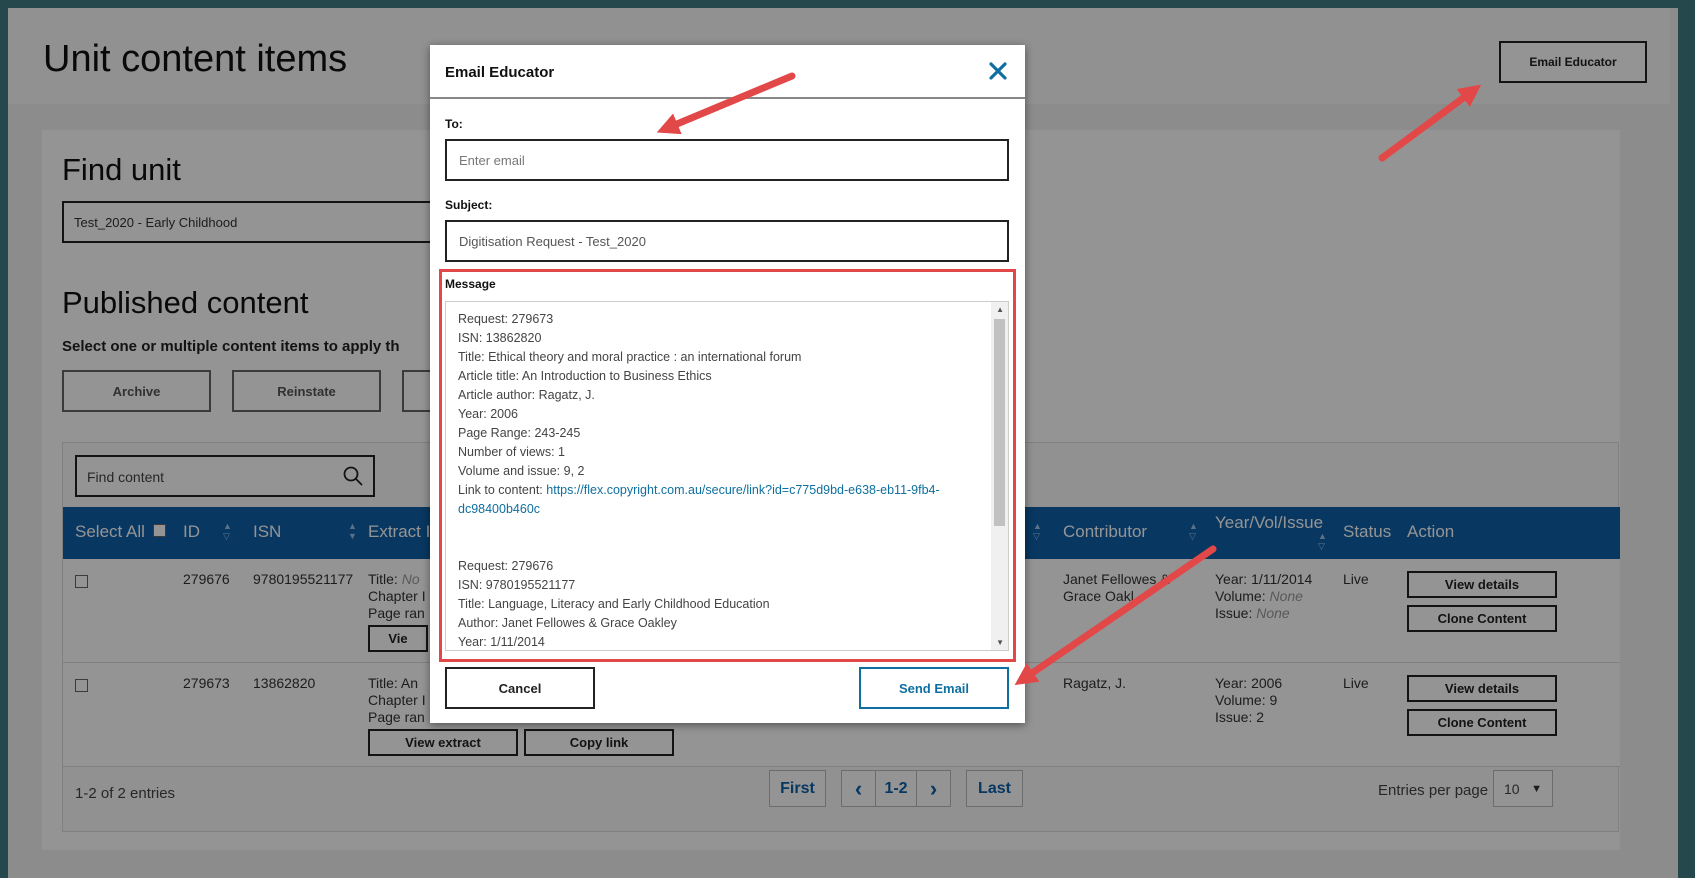 This screenshot has width=1695, height=878. What do you see at coordinates (1115, 615) in the screenshot?
I see `arrow-to-send-email` at bounding box center [1115, 615].